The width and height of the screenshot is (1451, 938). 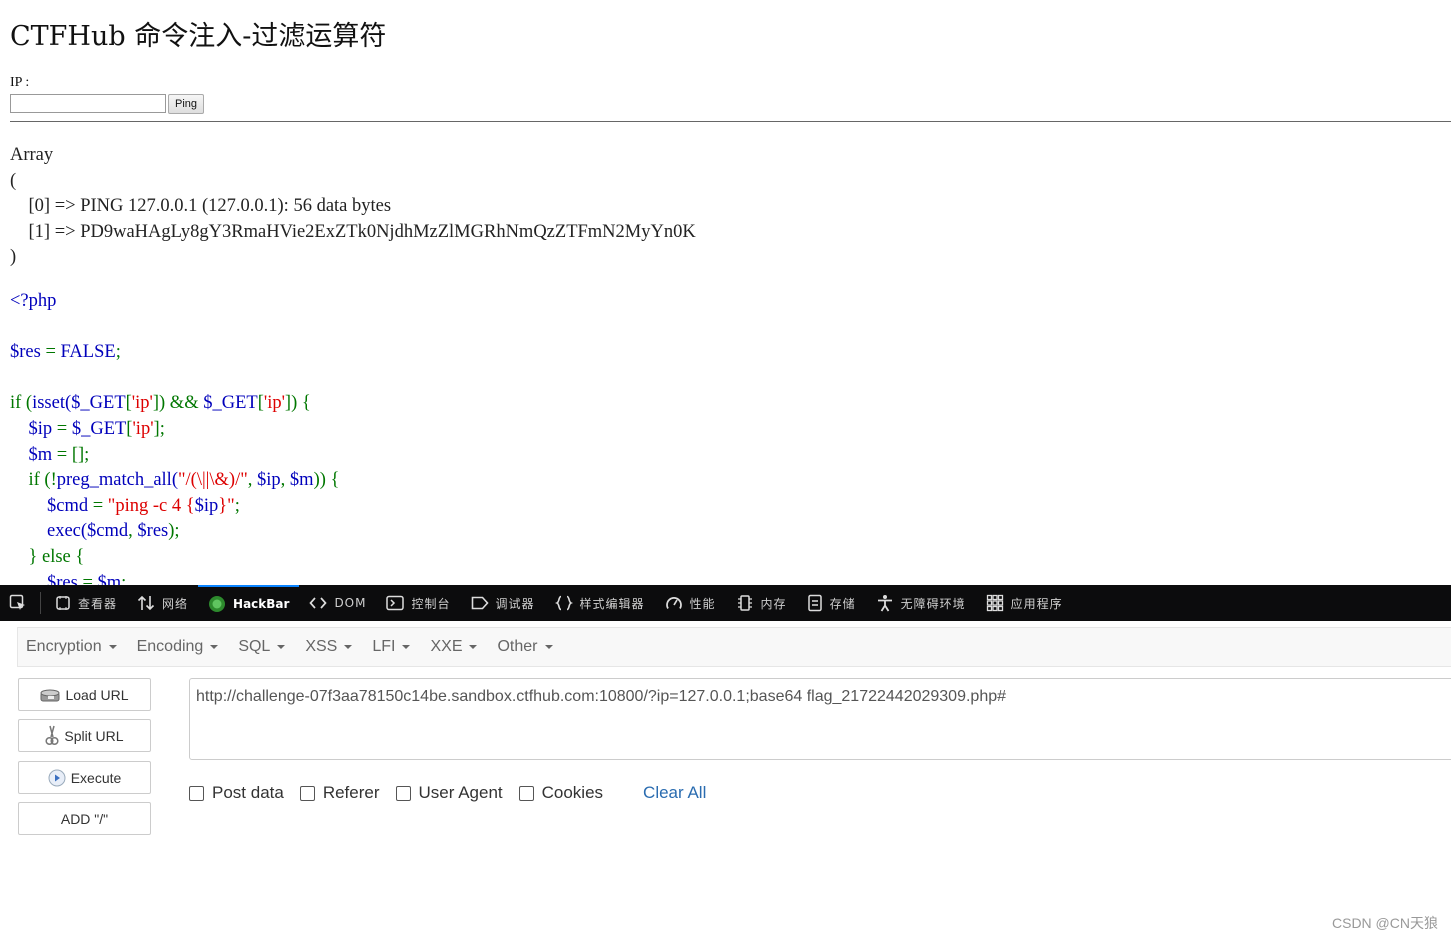 I want to click on element-picker-icon, so click(x=18, y=603).